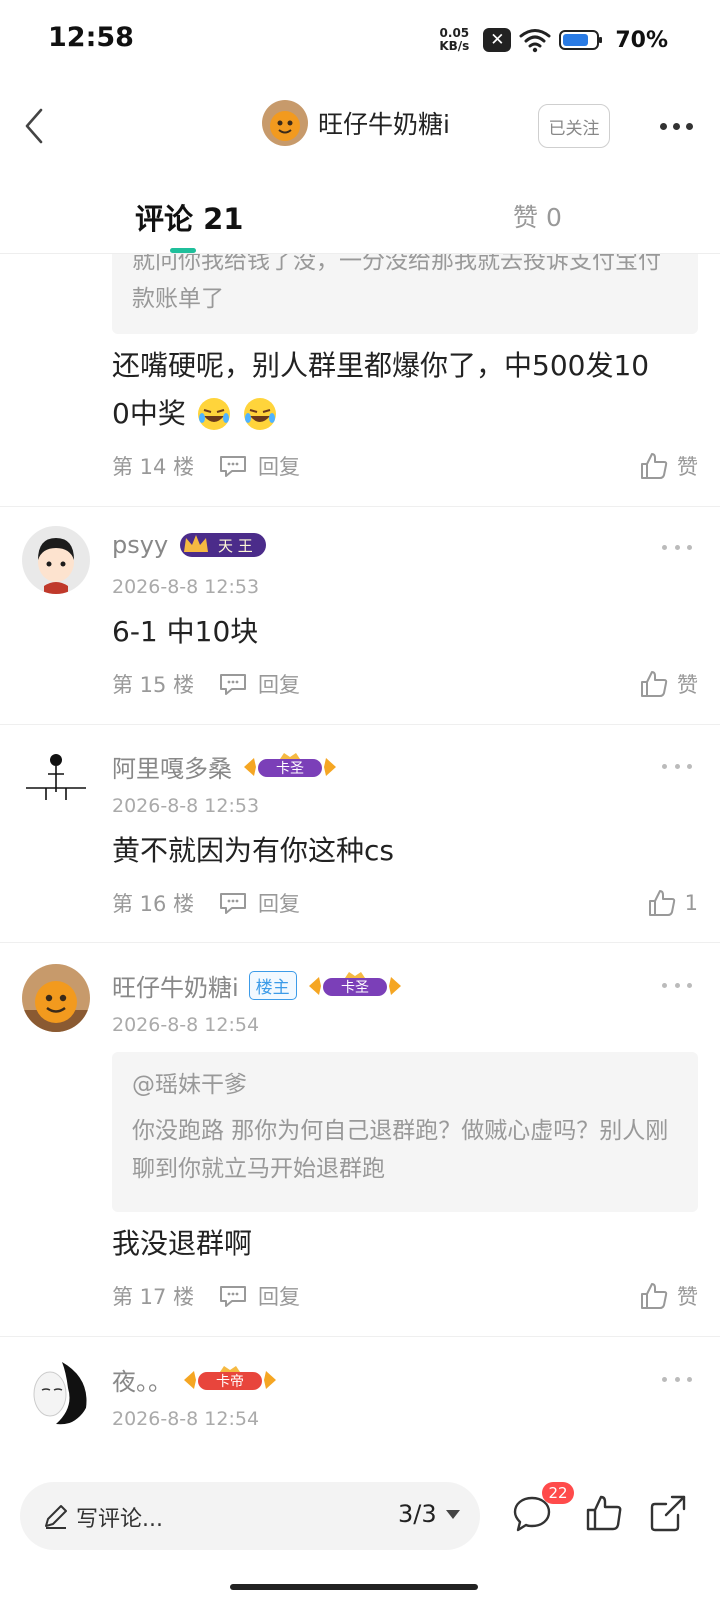 The width and height of the screenshot is (720, 1600). Describe the element at coordinates (668, 1513) in the screenshot. I see `share-icon` at that location.